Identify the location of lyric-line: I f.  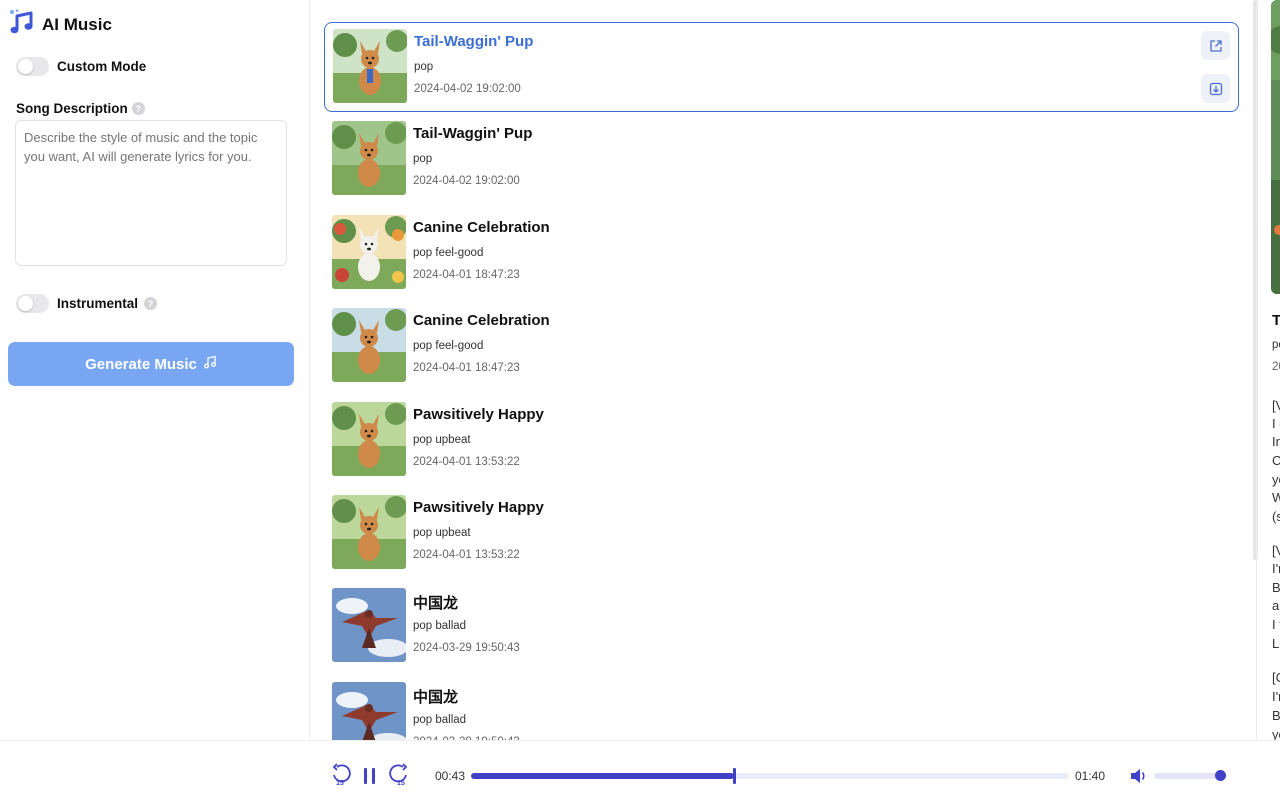
(1276, 624).